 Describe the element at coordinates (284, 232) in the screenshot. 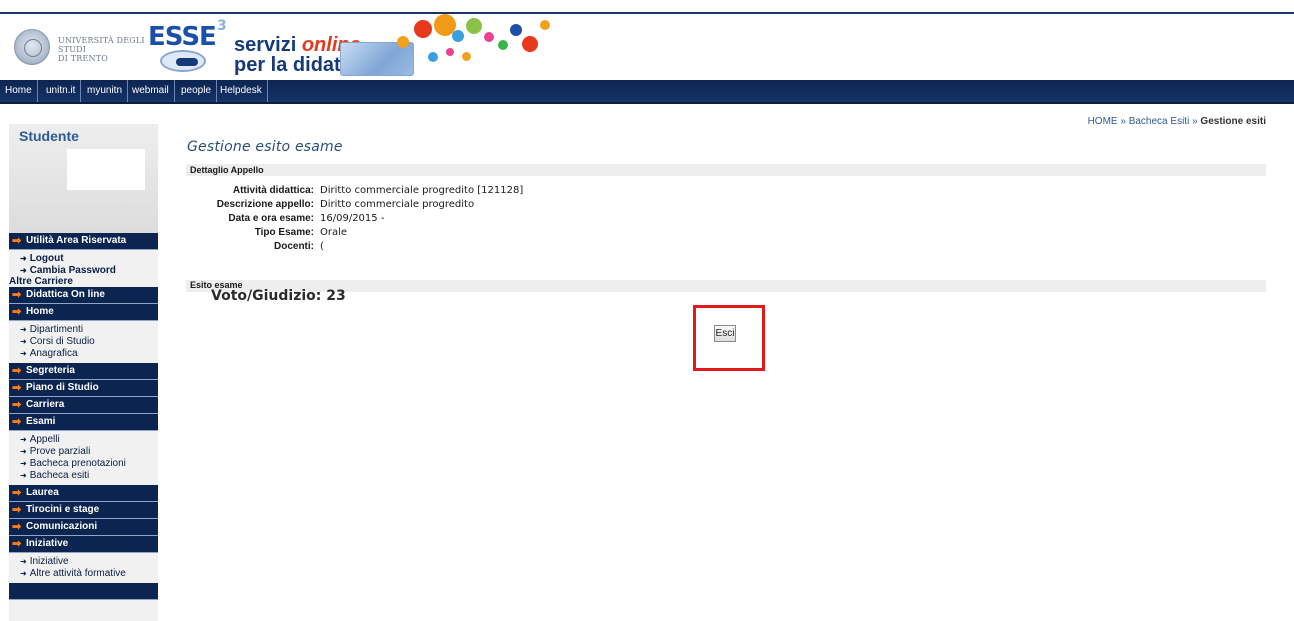

I see `detail-label: Tipo Esame:` at that location.